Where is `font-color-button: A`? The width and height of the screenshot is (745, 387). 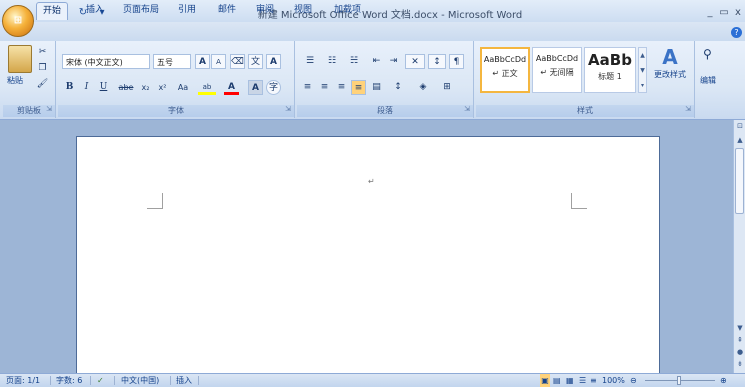
font-color-button: A is located at coordinates (231, 87).